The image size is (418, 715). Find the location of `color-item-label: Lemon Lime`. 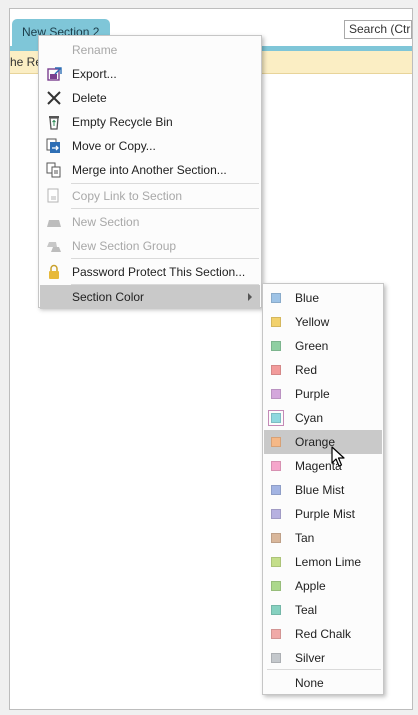

color-item-label: Lemon Lime is located at coordinates (328, 562).